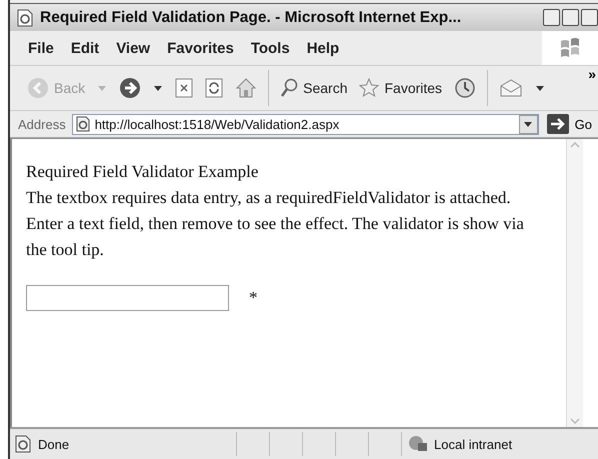 The image size is (598, 459). I want to click on stop-icon, so click(184, 88).